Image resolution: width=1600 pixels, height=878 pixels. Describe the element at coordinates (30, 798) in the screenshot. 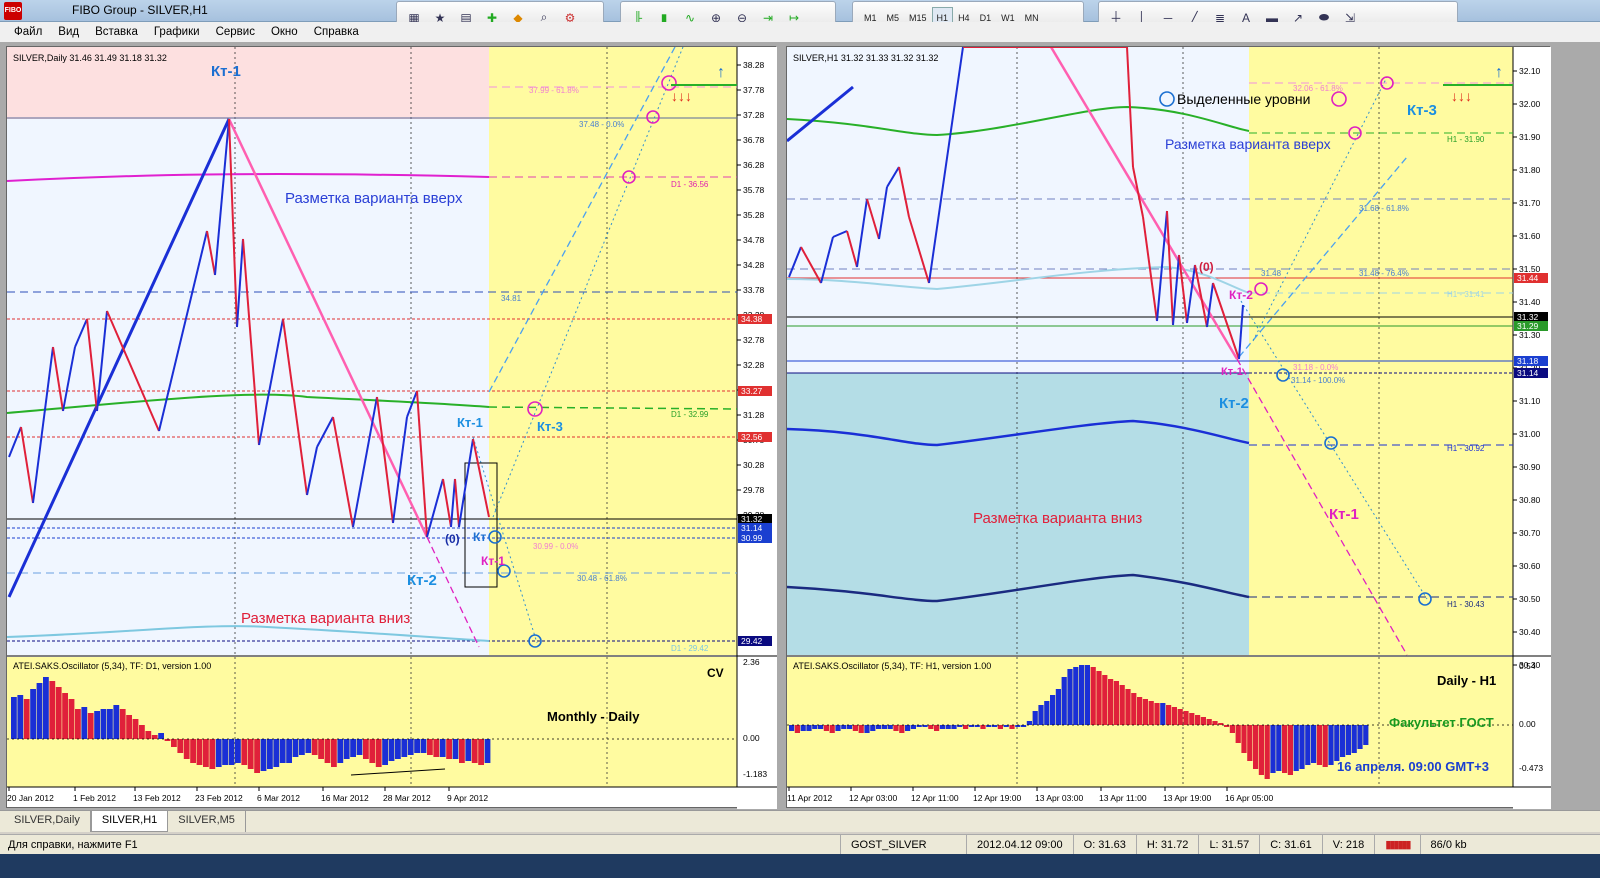

I see `time-tick-label: 20 Jan 2012` at that location.